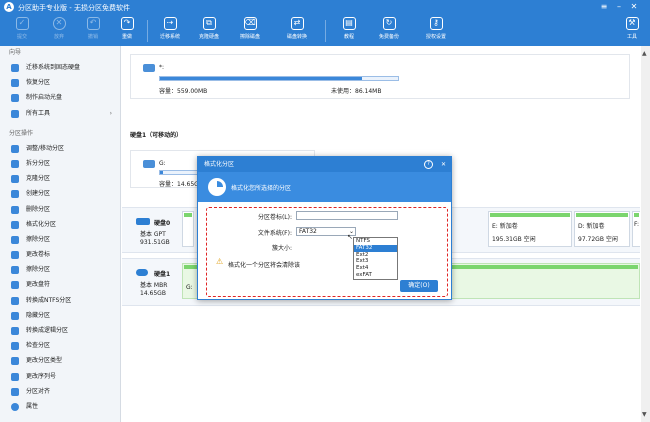  Describe the element at coordinates (60, 360) in the screenshot. I see `sidebar-item-change-type: 更改分区类型` at that location.